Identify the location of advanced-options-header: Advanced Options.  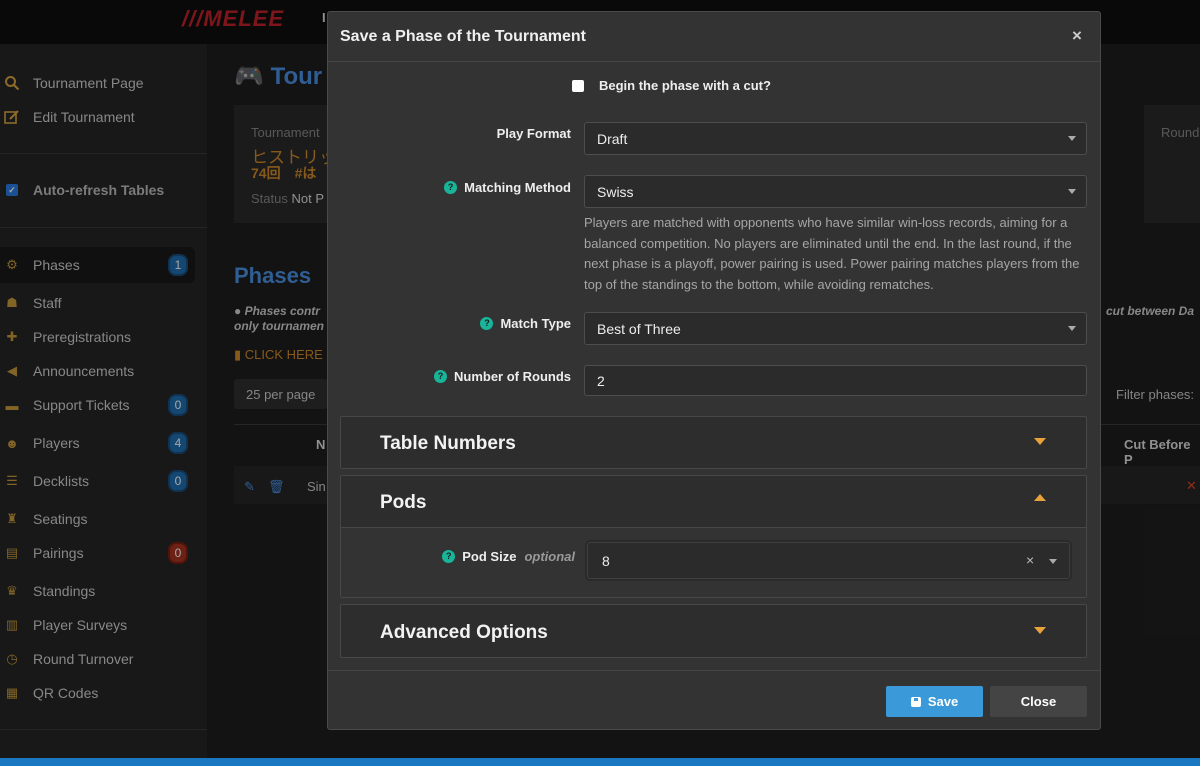
(713, 630).